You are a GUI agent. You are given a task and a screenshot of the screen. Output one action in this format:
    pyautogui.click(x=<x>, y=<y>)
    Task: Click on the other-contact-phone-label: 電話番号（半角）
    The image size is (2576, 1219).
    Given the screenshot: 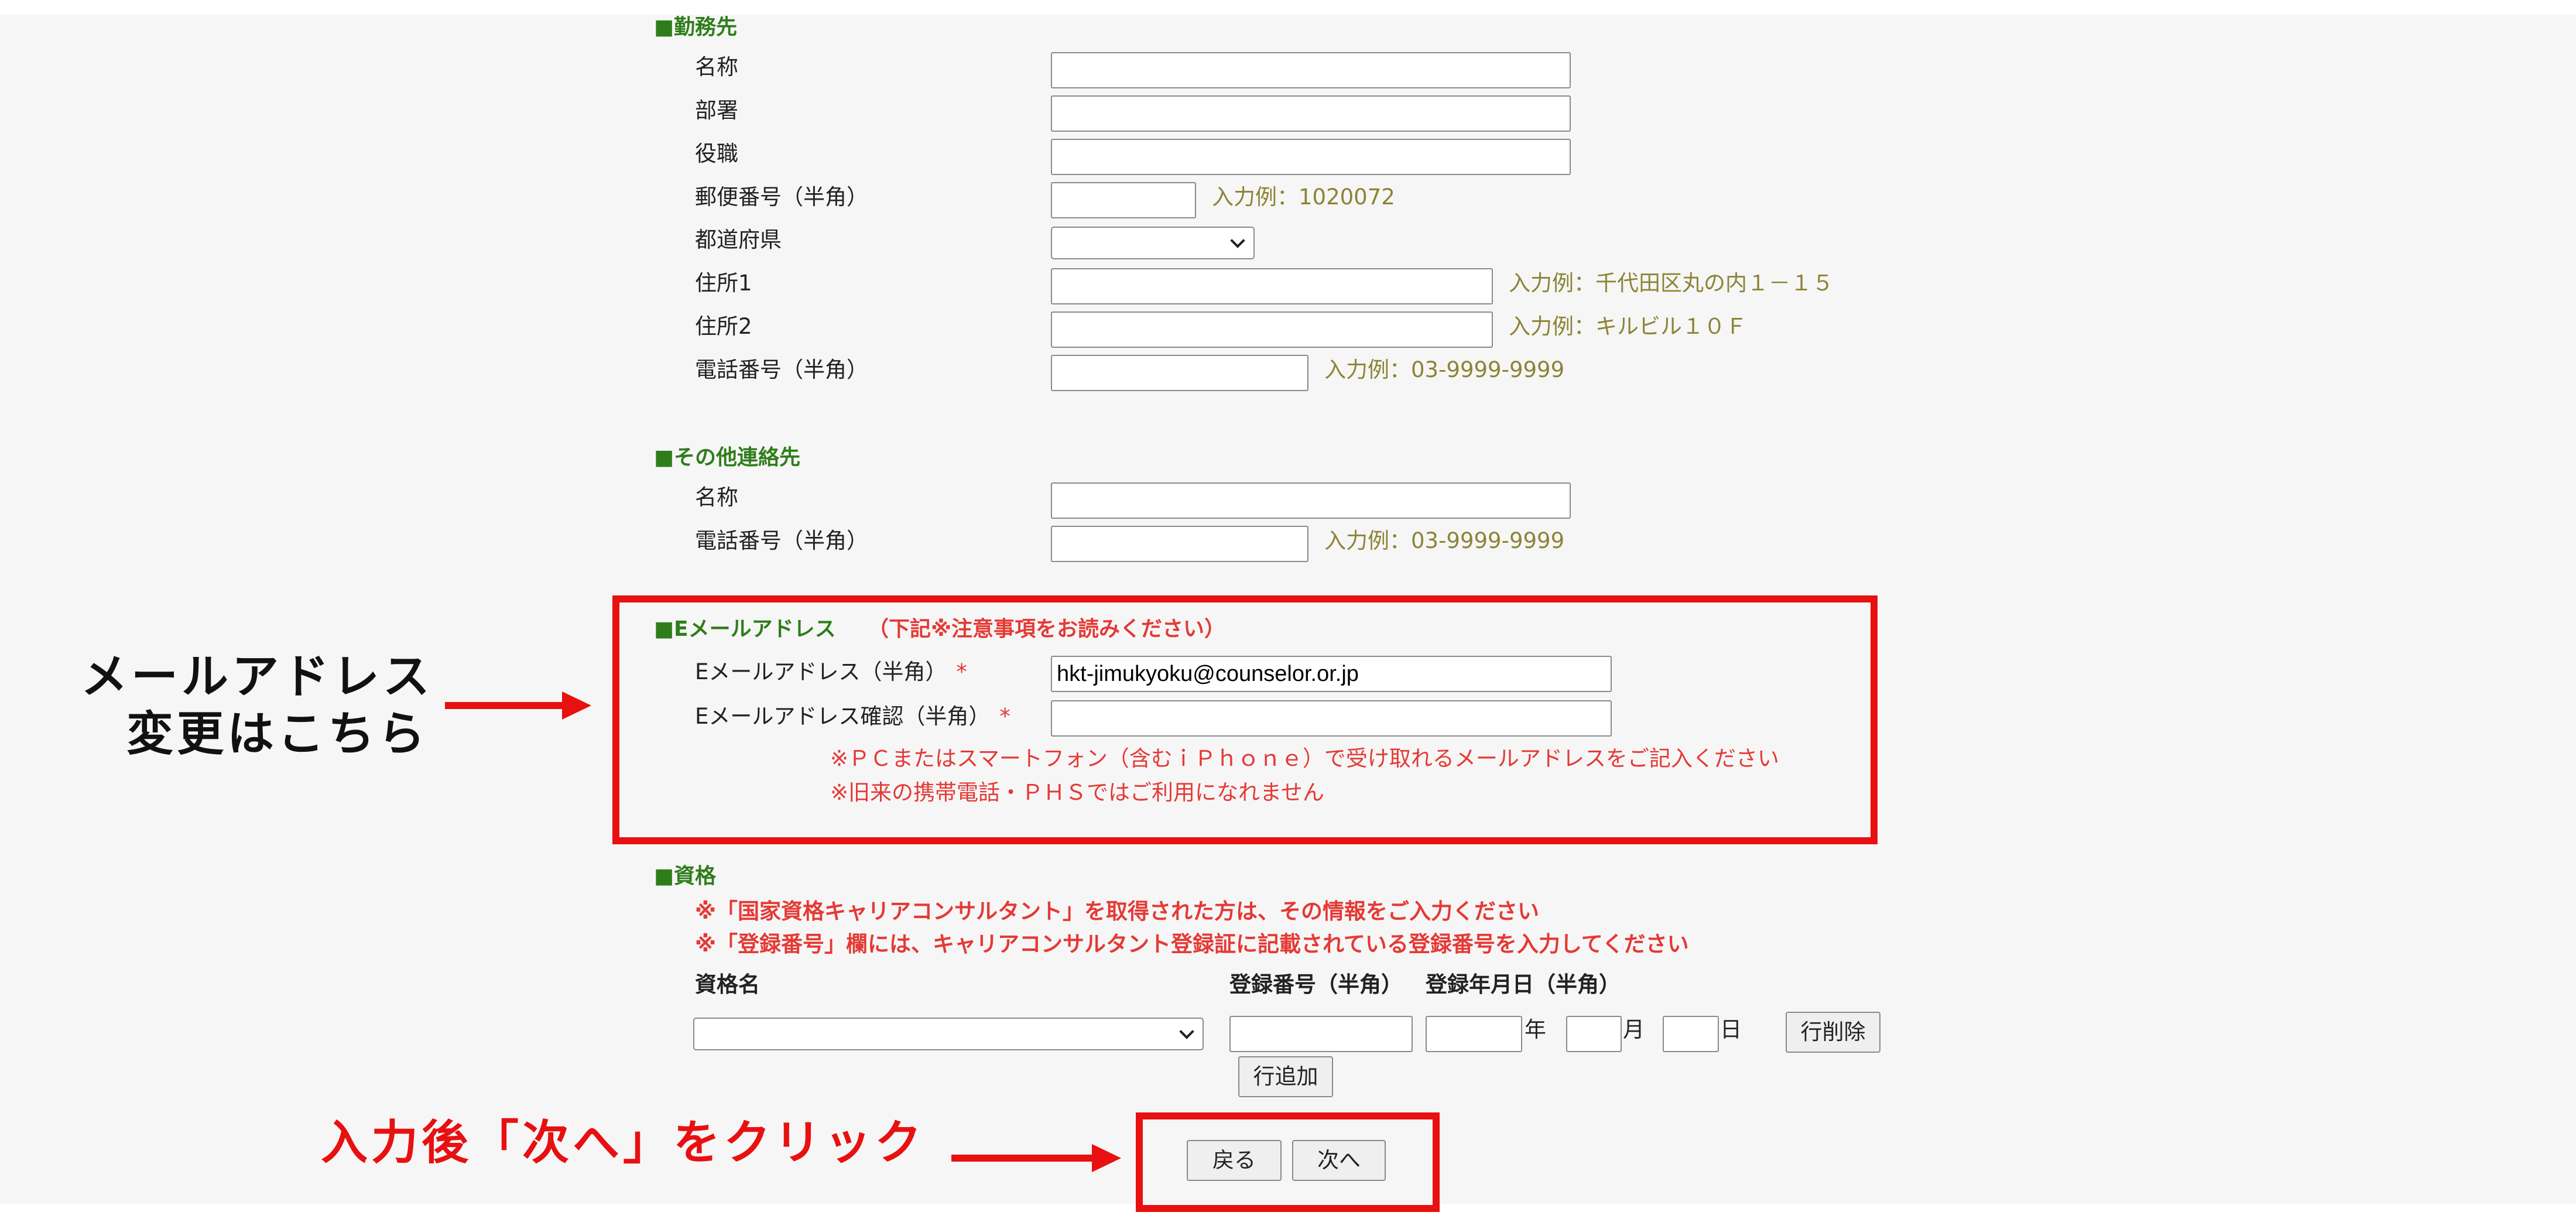 What is the action you would take?
    pyautogui.click(x=781, y=540)
    